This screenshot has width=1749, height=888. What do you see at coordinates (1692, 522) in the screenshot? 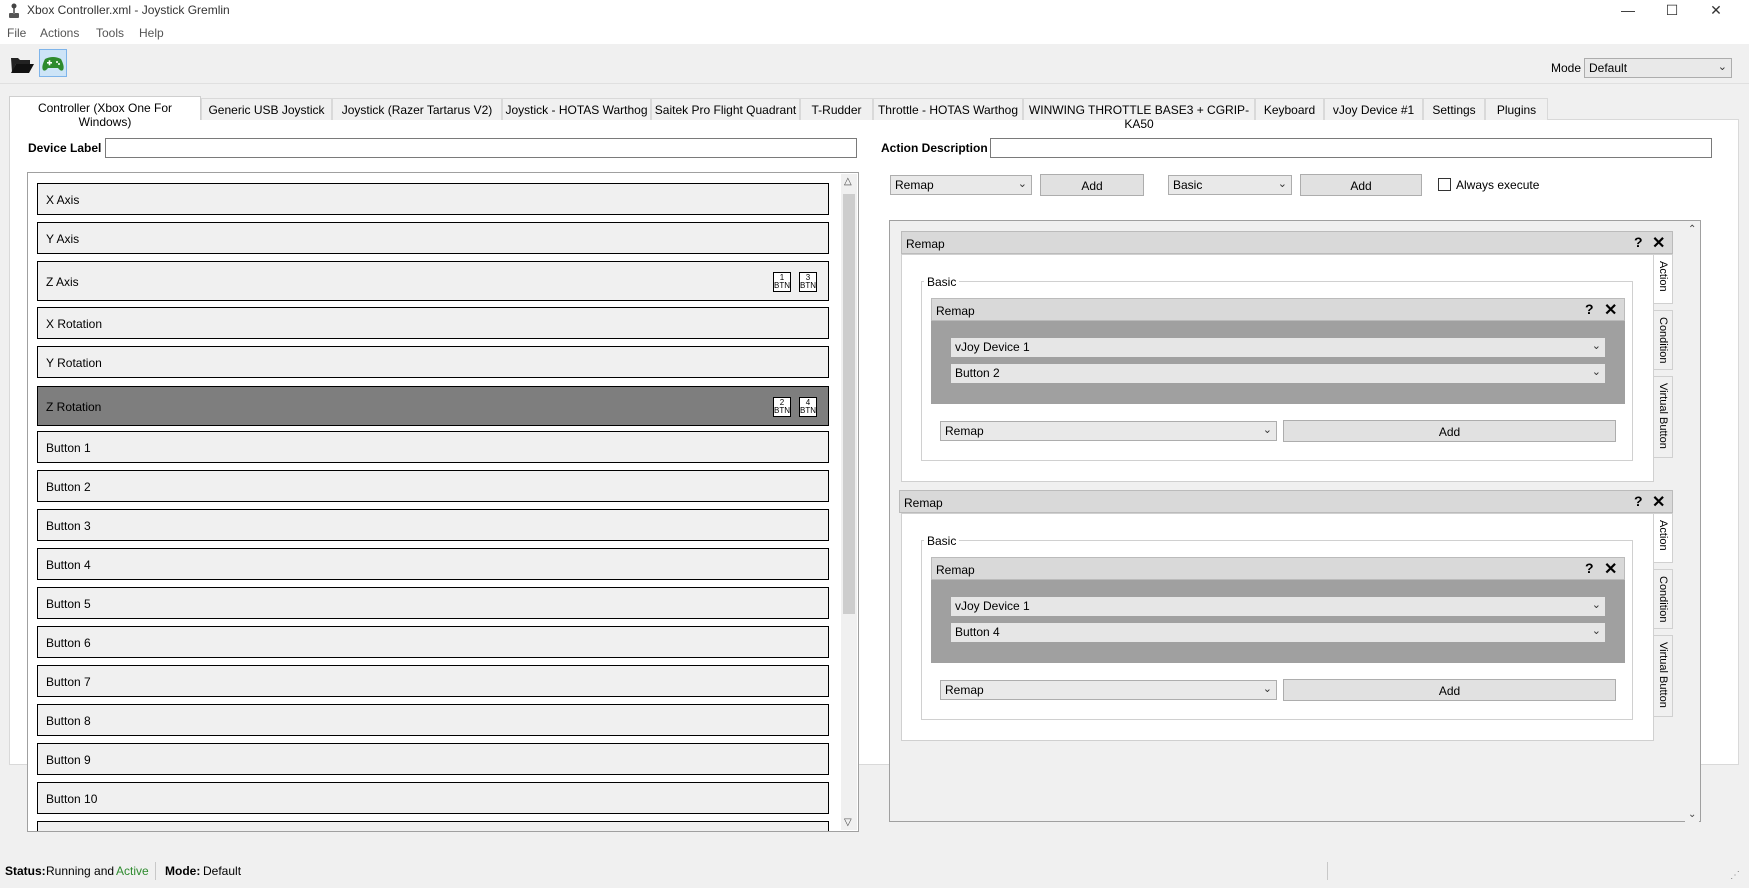
I see `action-area-scrollbar: ⌃ ⌄` at bounding box center [1692, 522].